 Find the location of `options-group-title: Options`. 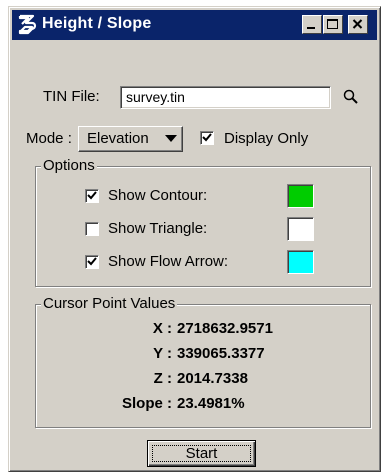

options-group-title: Options is located at coordinates (69, 165).